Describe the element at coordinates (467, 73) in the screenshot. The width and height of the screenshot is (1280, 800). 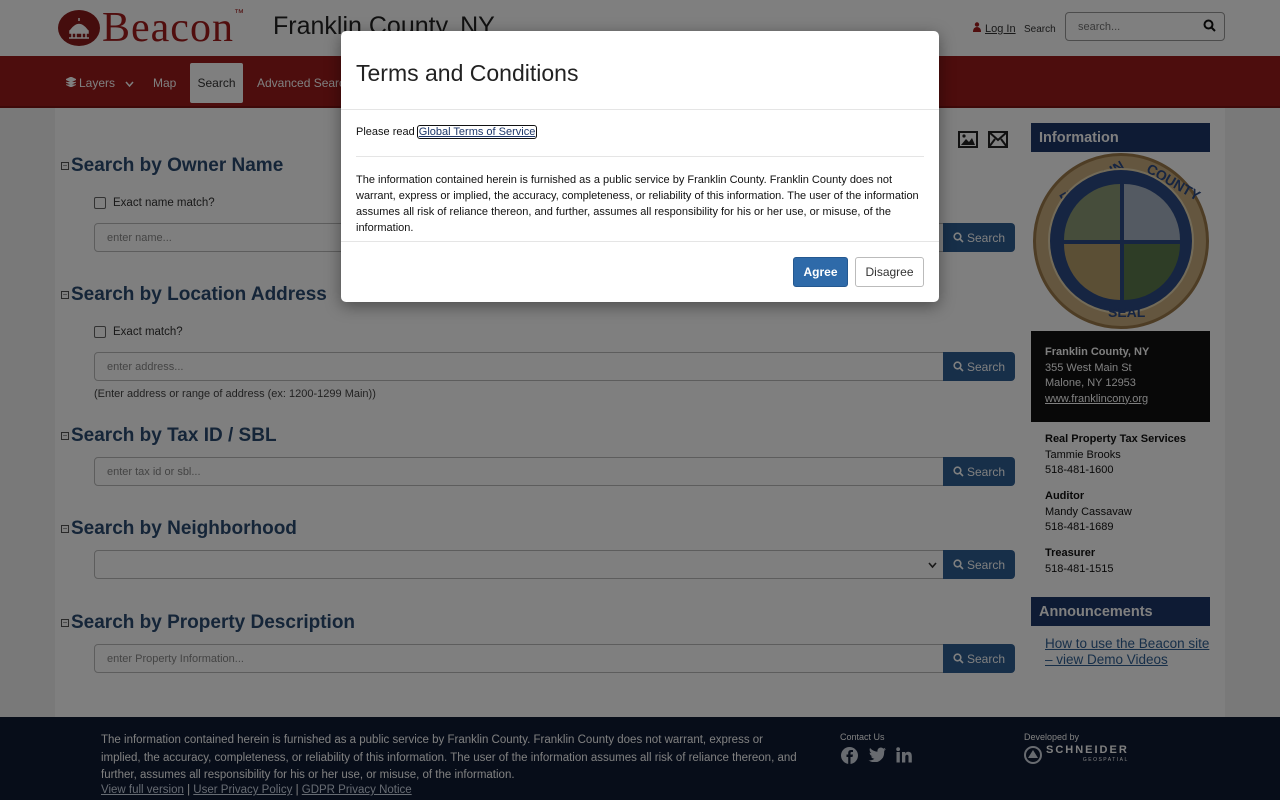
I see `modal-title: Terms and Conditions` at that location.